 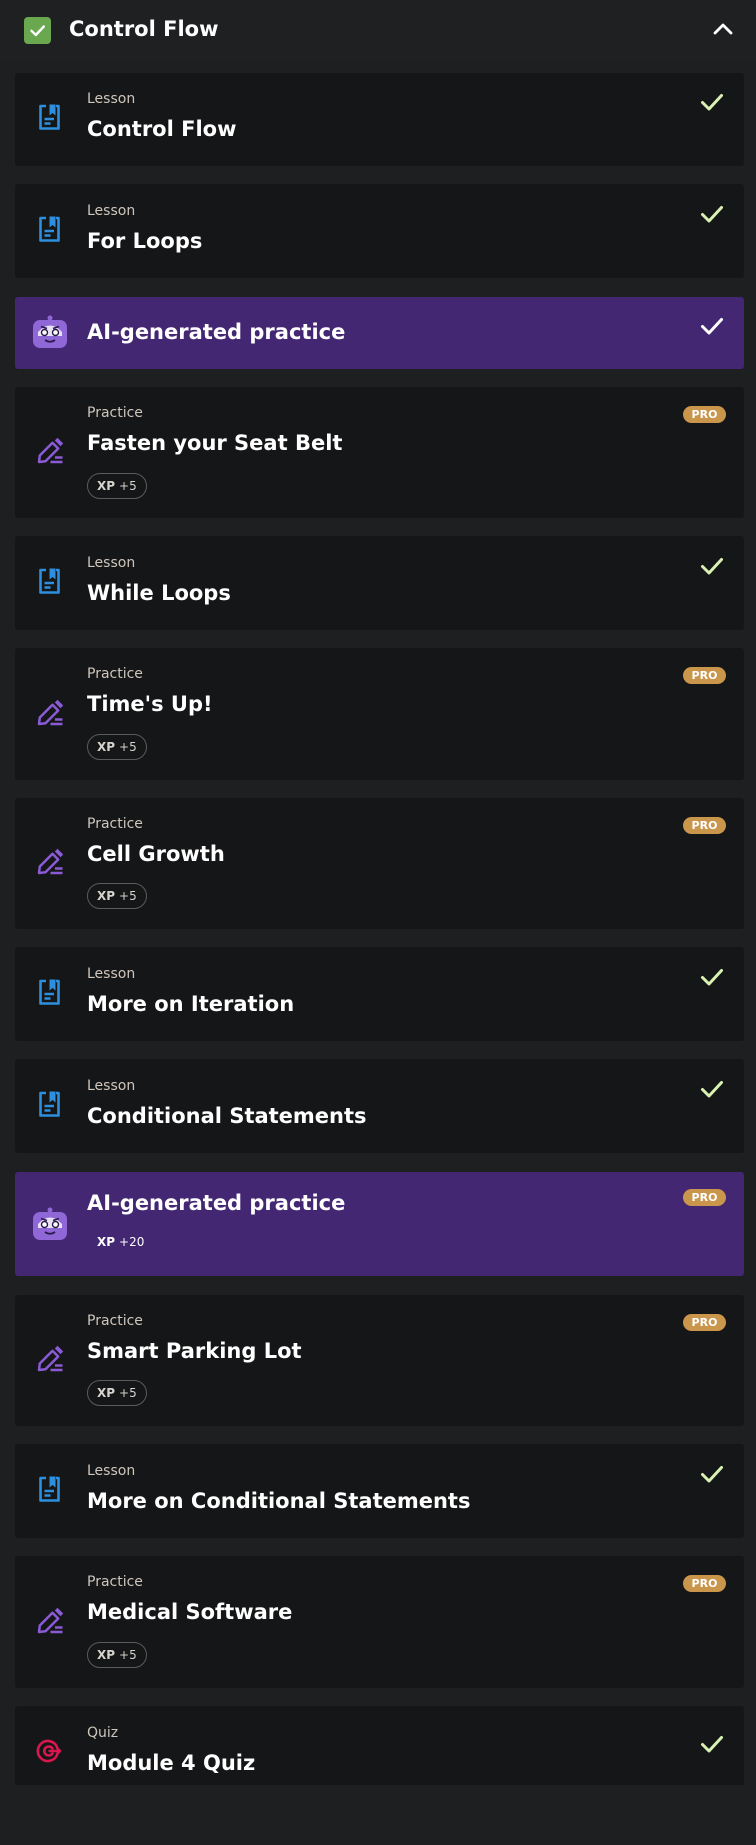 I want to click on list-item-practice: Practice Cell Growth XP +5 PRO, so click(x=379, y=863).